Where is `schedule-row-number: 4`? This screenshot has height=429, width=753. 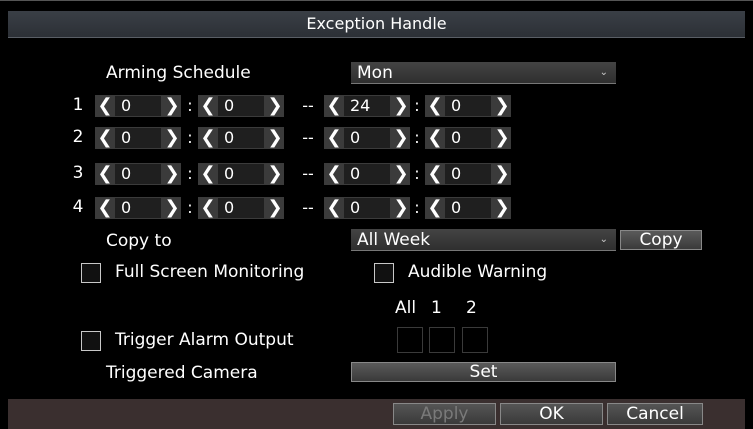
schedule-row-number: 4 is located at coordinates (78, 207).